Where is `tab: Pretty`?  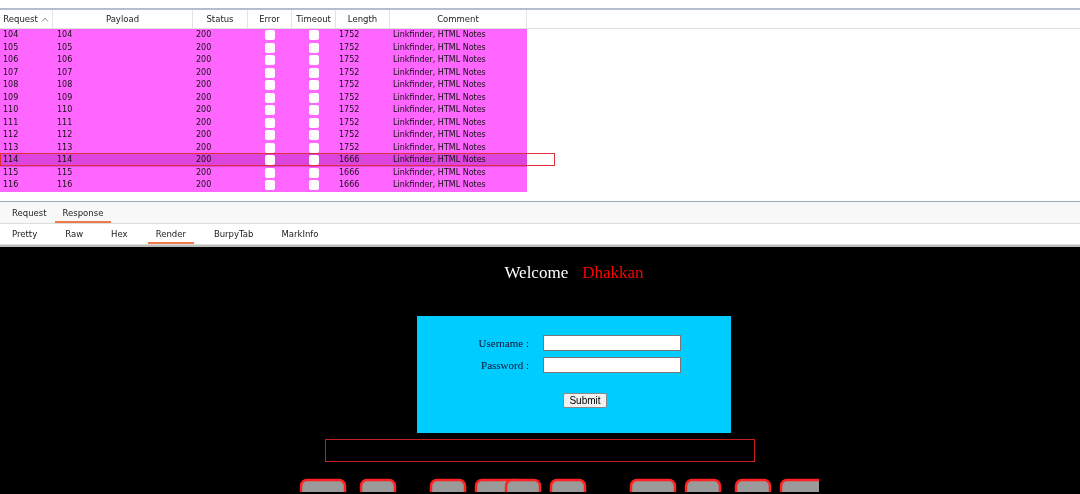 tab: Pretty is located at coordinates (25, 236).